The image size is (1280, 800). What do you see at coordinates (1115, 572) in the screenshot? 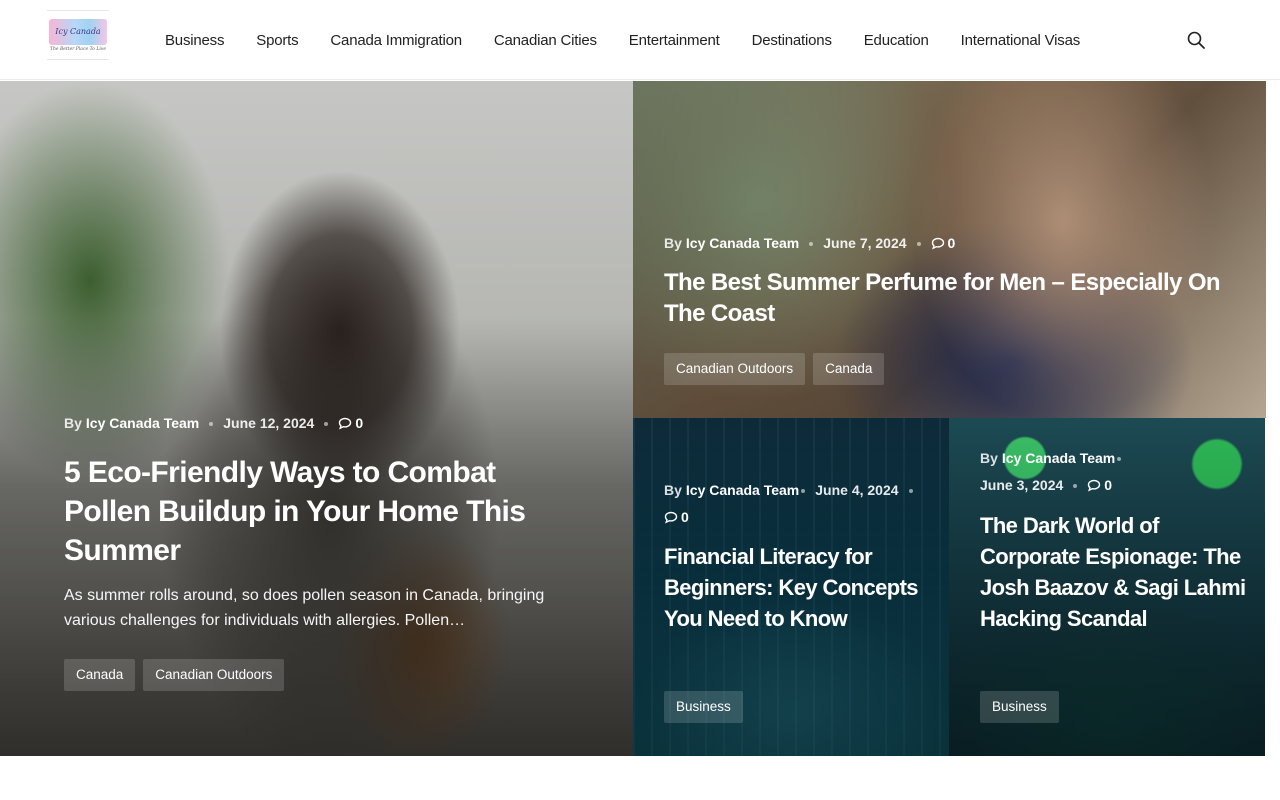
I see `post-title: The Dark World of Corporate Espionage` at bounding box center [1115, 572].